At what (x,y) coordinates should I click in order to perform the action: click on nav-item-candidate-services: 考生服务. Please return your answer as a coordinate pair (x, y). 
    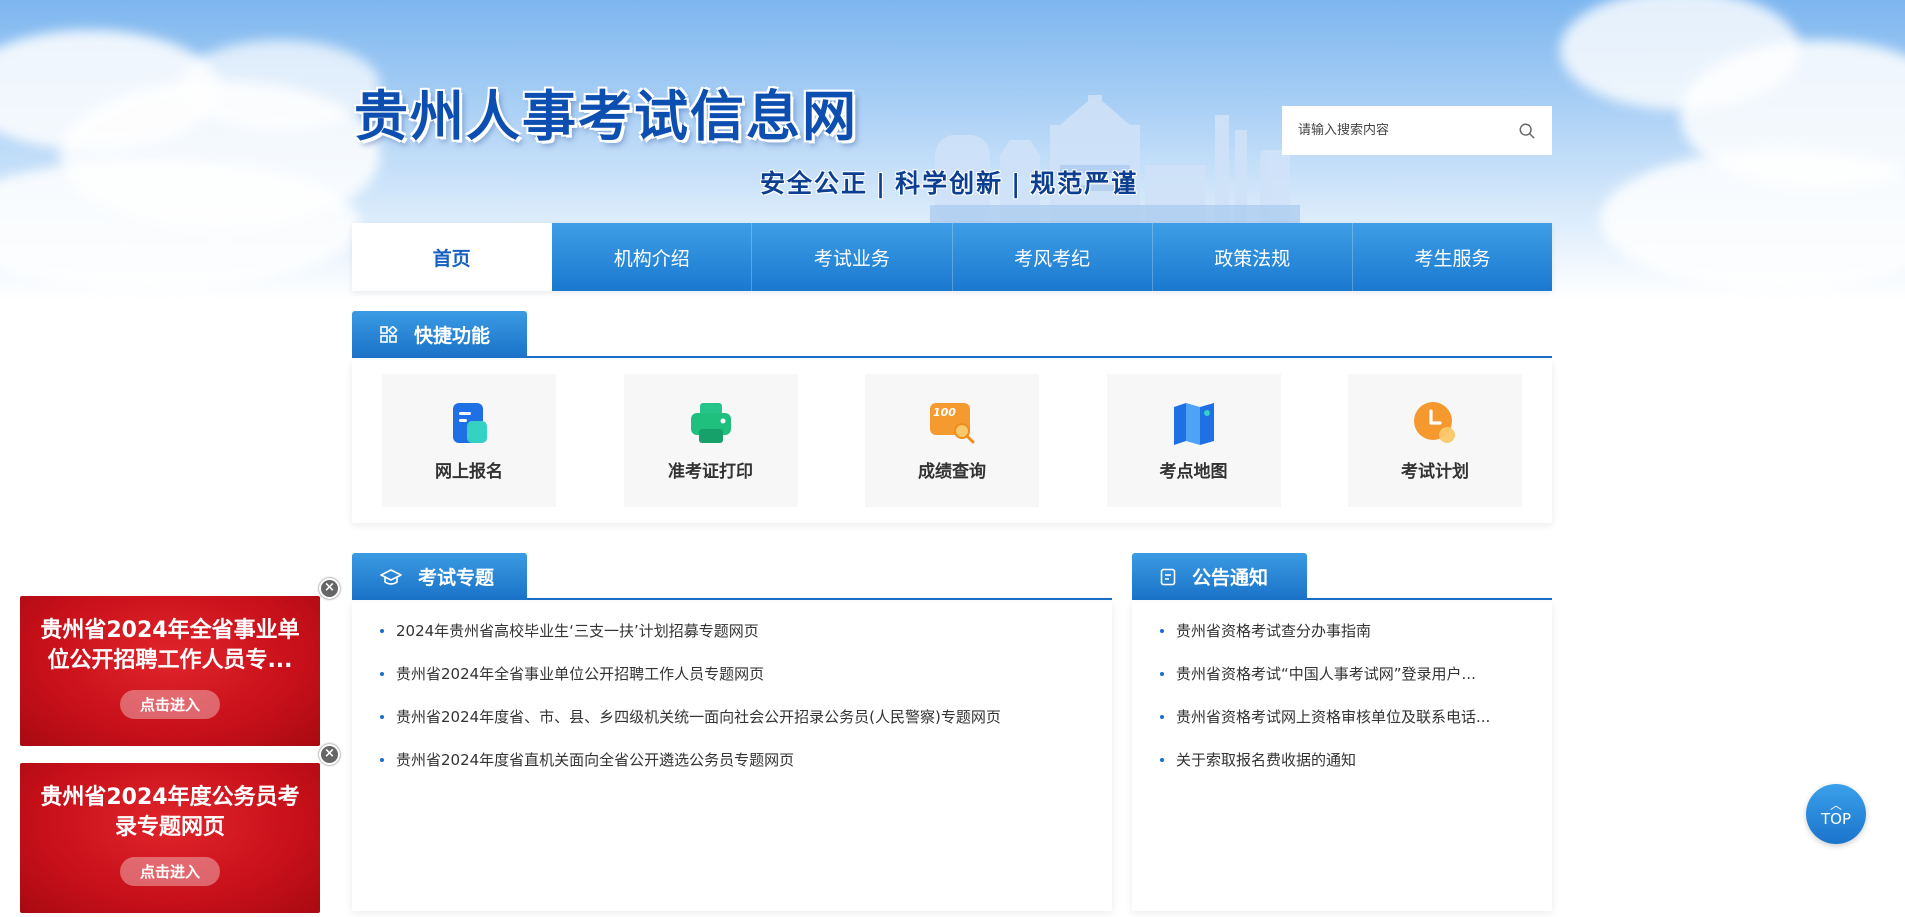
    Looking at the image, I should click on (1452, 257).